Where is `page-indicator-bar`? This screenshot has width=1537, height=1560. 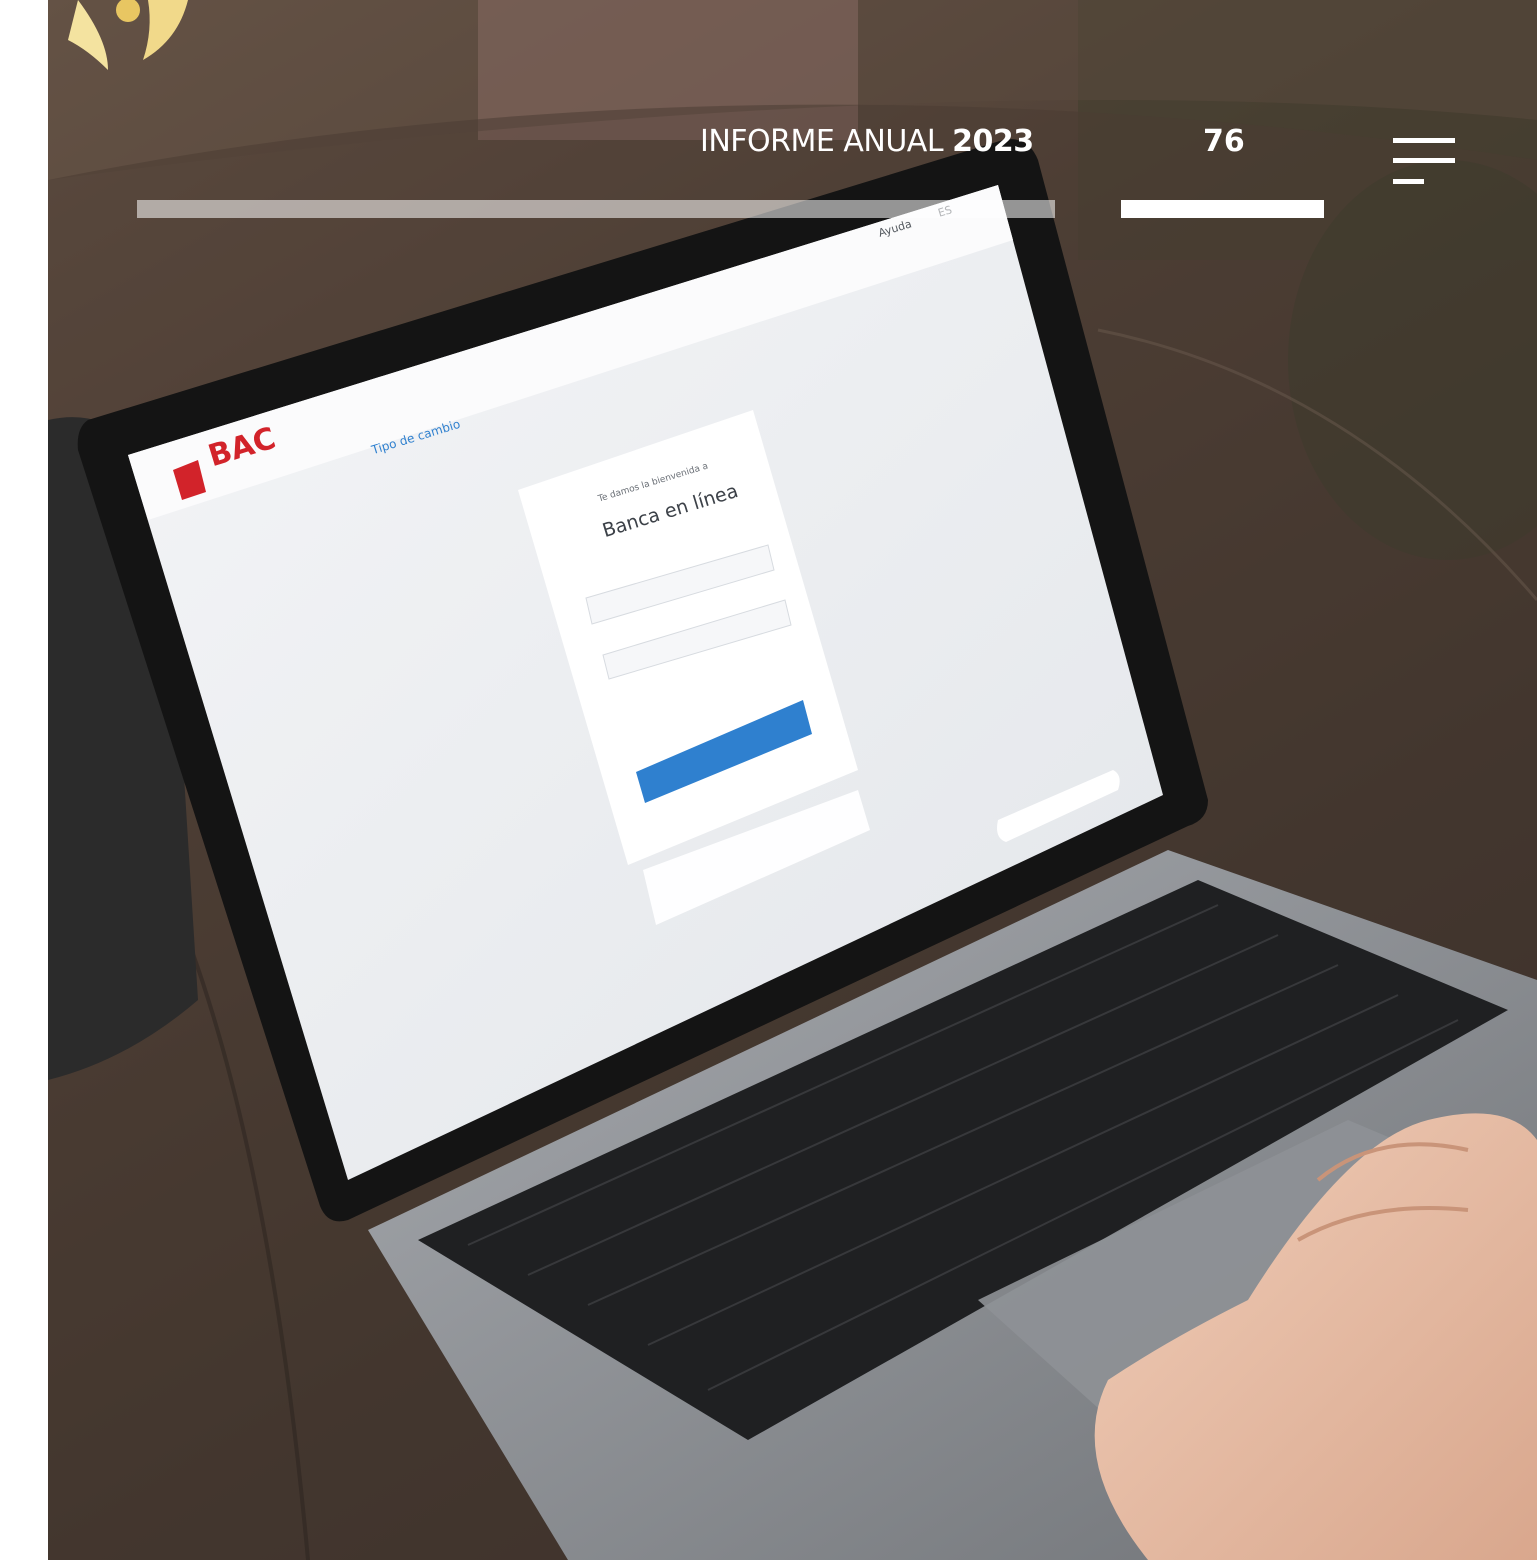 page-indicator-bar is located at coordinates (1222, 209).